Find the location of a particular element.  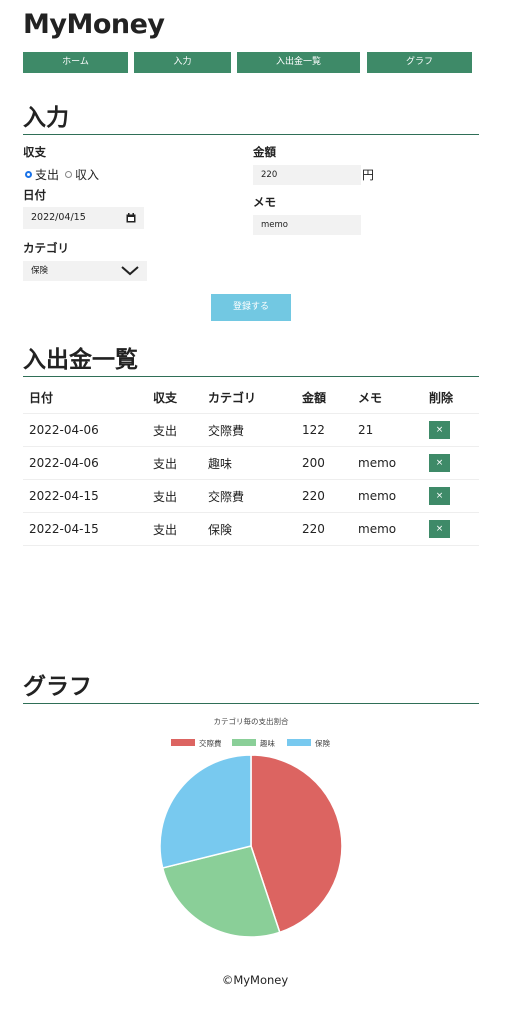

radio-income-label: 収入 is located at coordinates (87, 174).